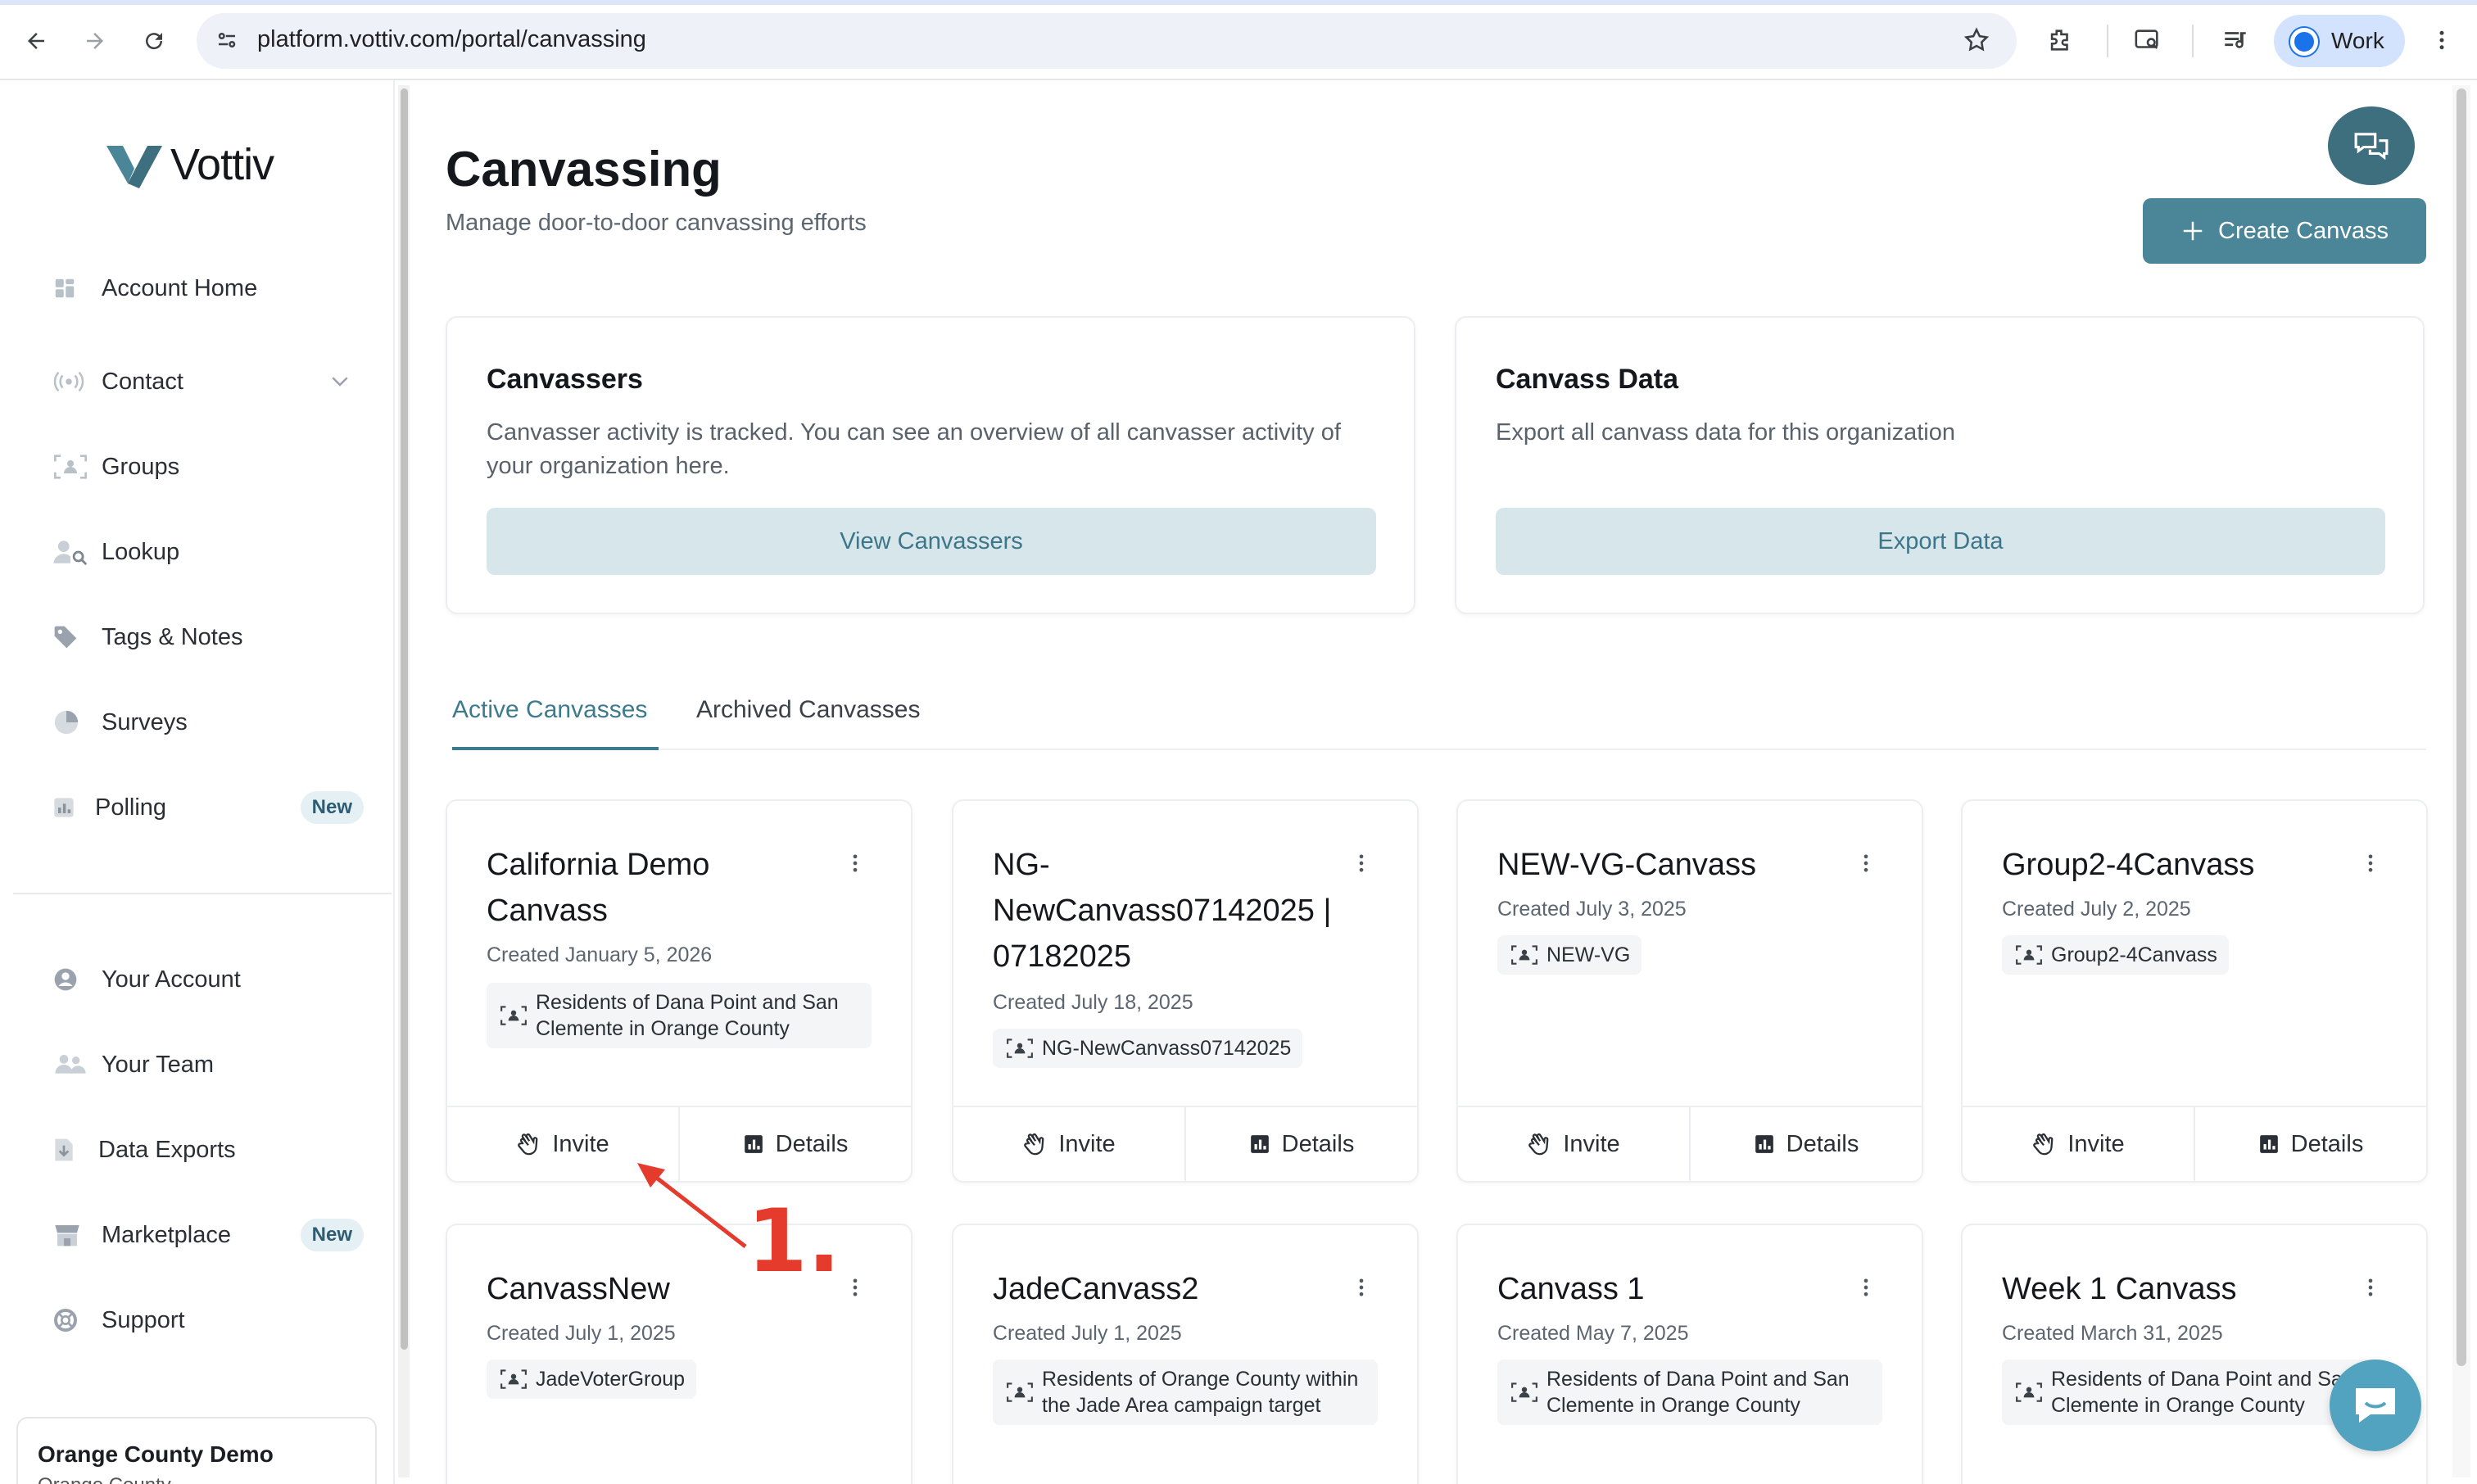 The image size is (2477, 1484). I want to click on sidebar-item-surveys: Surveys, so click(208, 722).